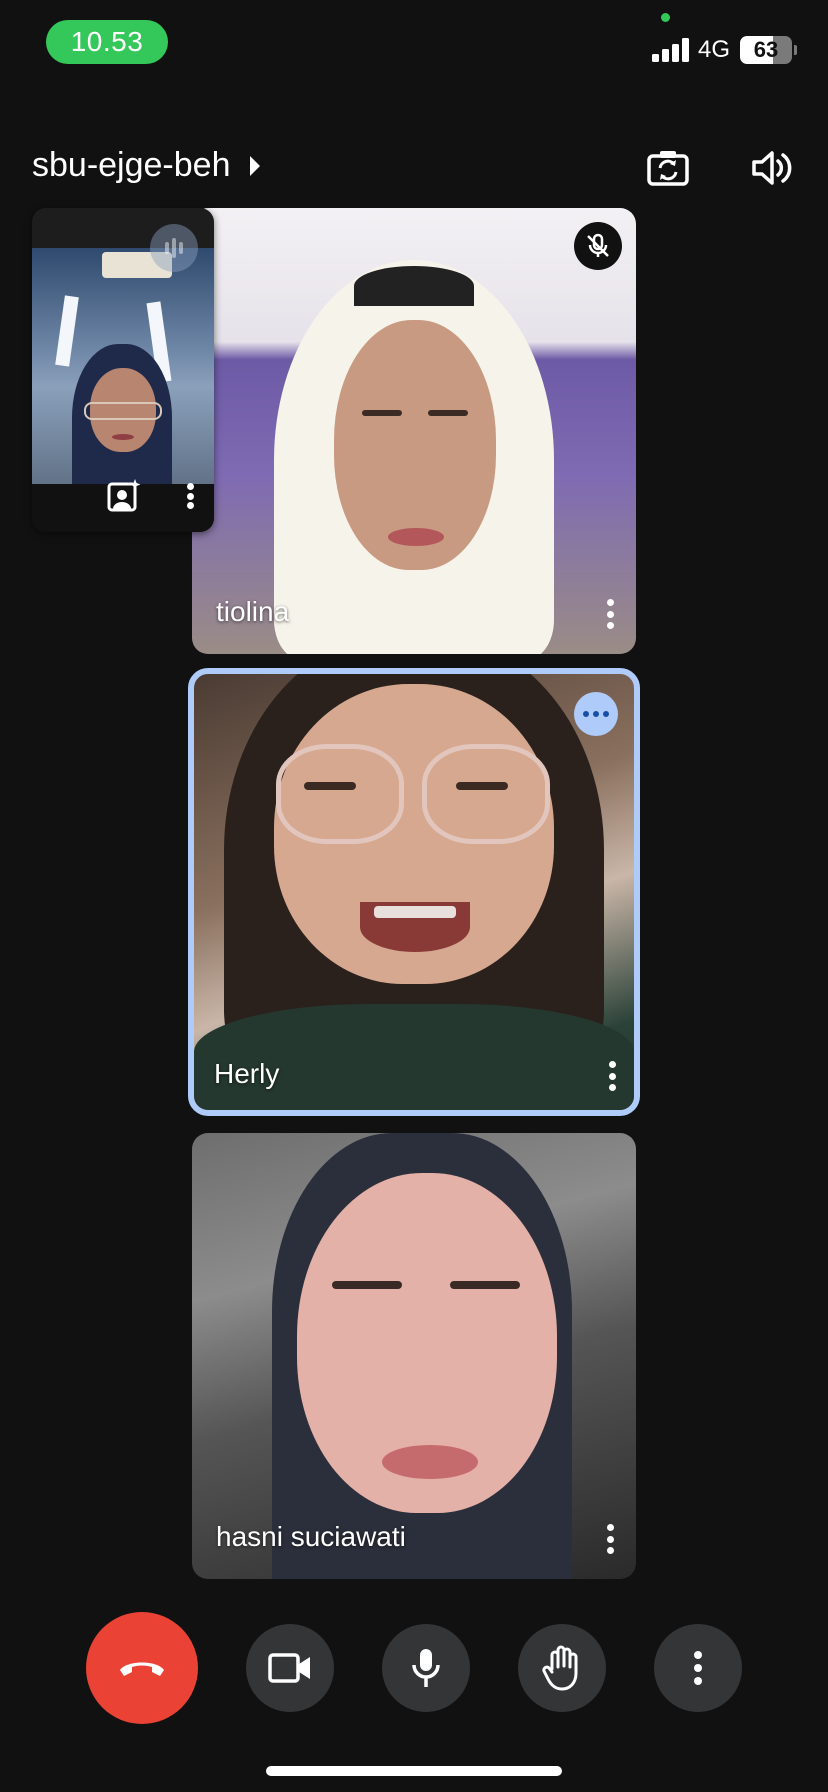  Describe the element at coordinates (311, 1536) in the screenshot. I see `participant-name: hasni suciawati` at that location.